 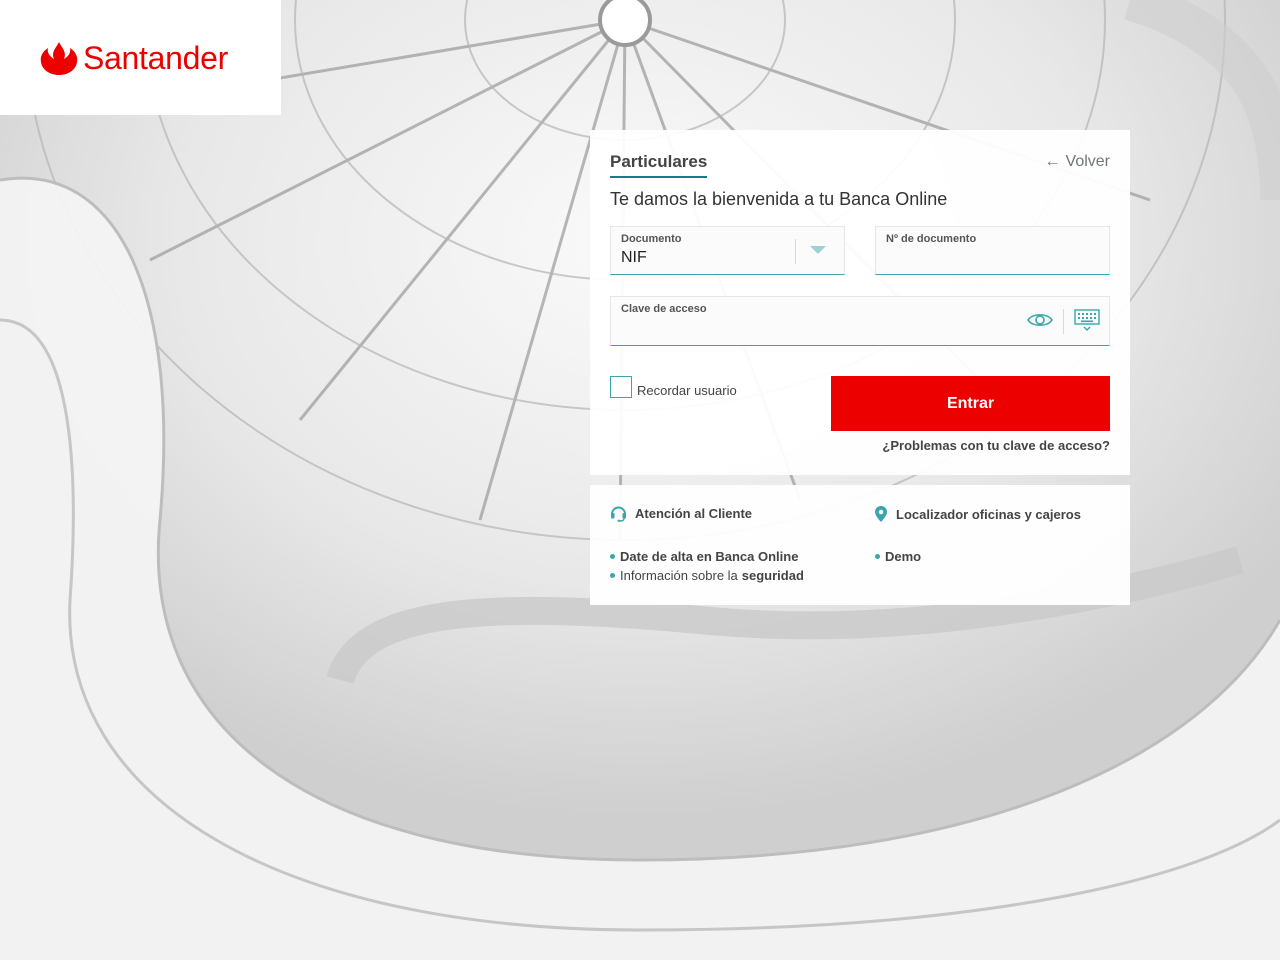 I want to click on remember-user-label: Recordar usuario, so click(x=687, y=390).